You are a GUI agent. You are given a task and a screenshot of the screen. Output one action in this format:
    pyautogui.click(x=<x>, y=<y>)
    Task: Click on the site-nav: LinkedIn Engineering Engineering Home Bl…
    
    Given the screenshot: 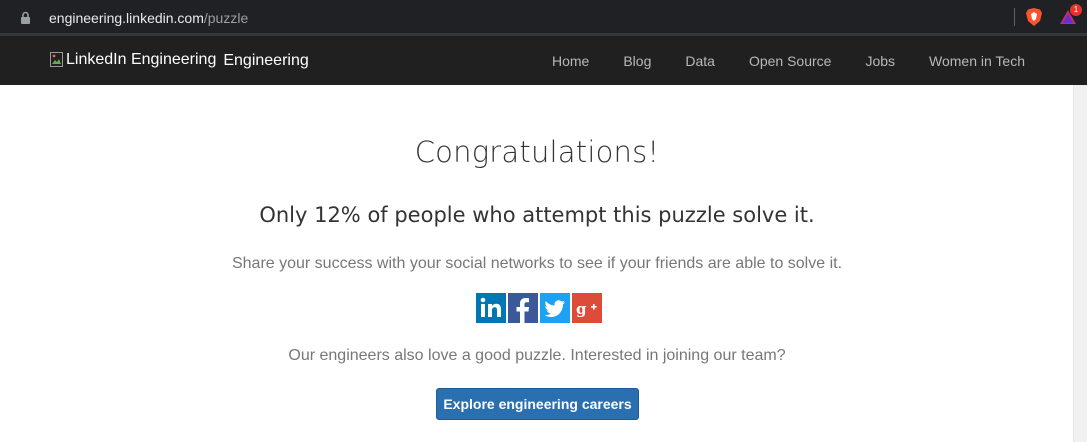 What is the action you would take?
    pyautogui.click(x=543, y=60)
    